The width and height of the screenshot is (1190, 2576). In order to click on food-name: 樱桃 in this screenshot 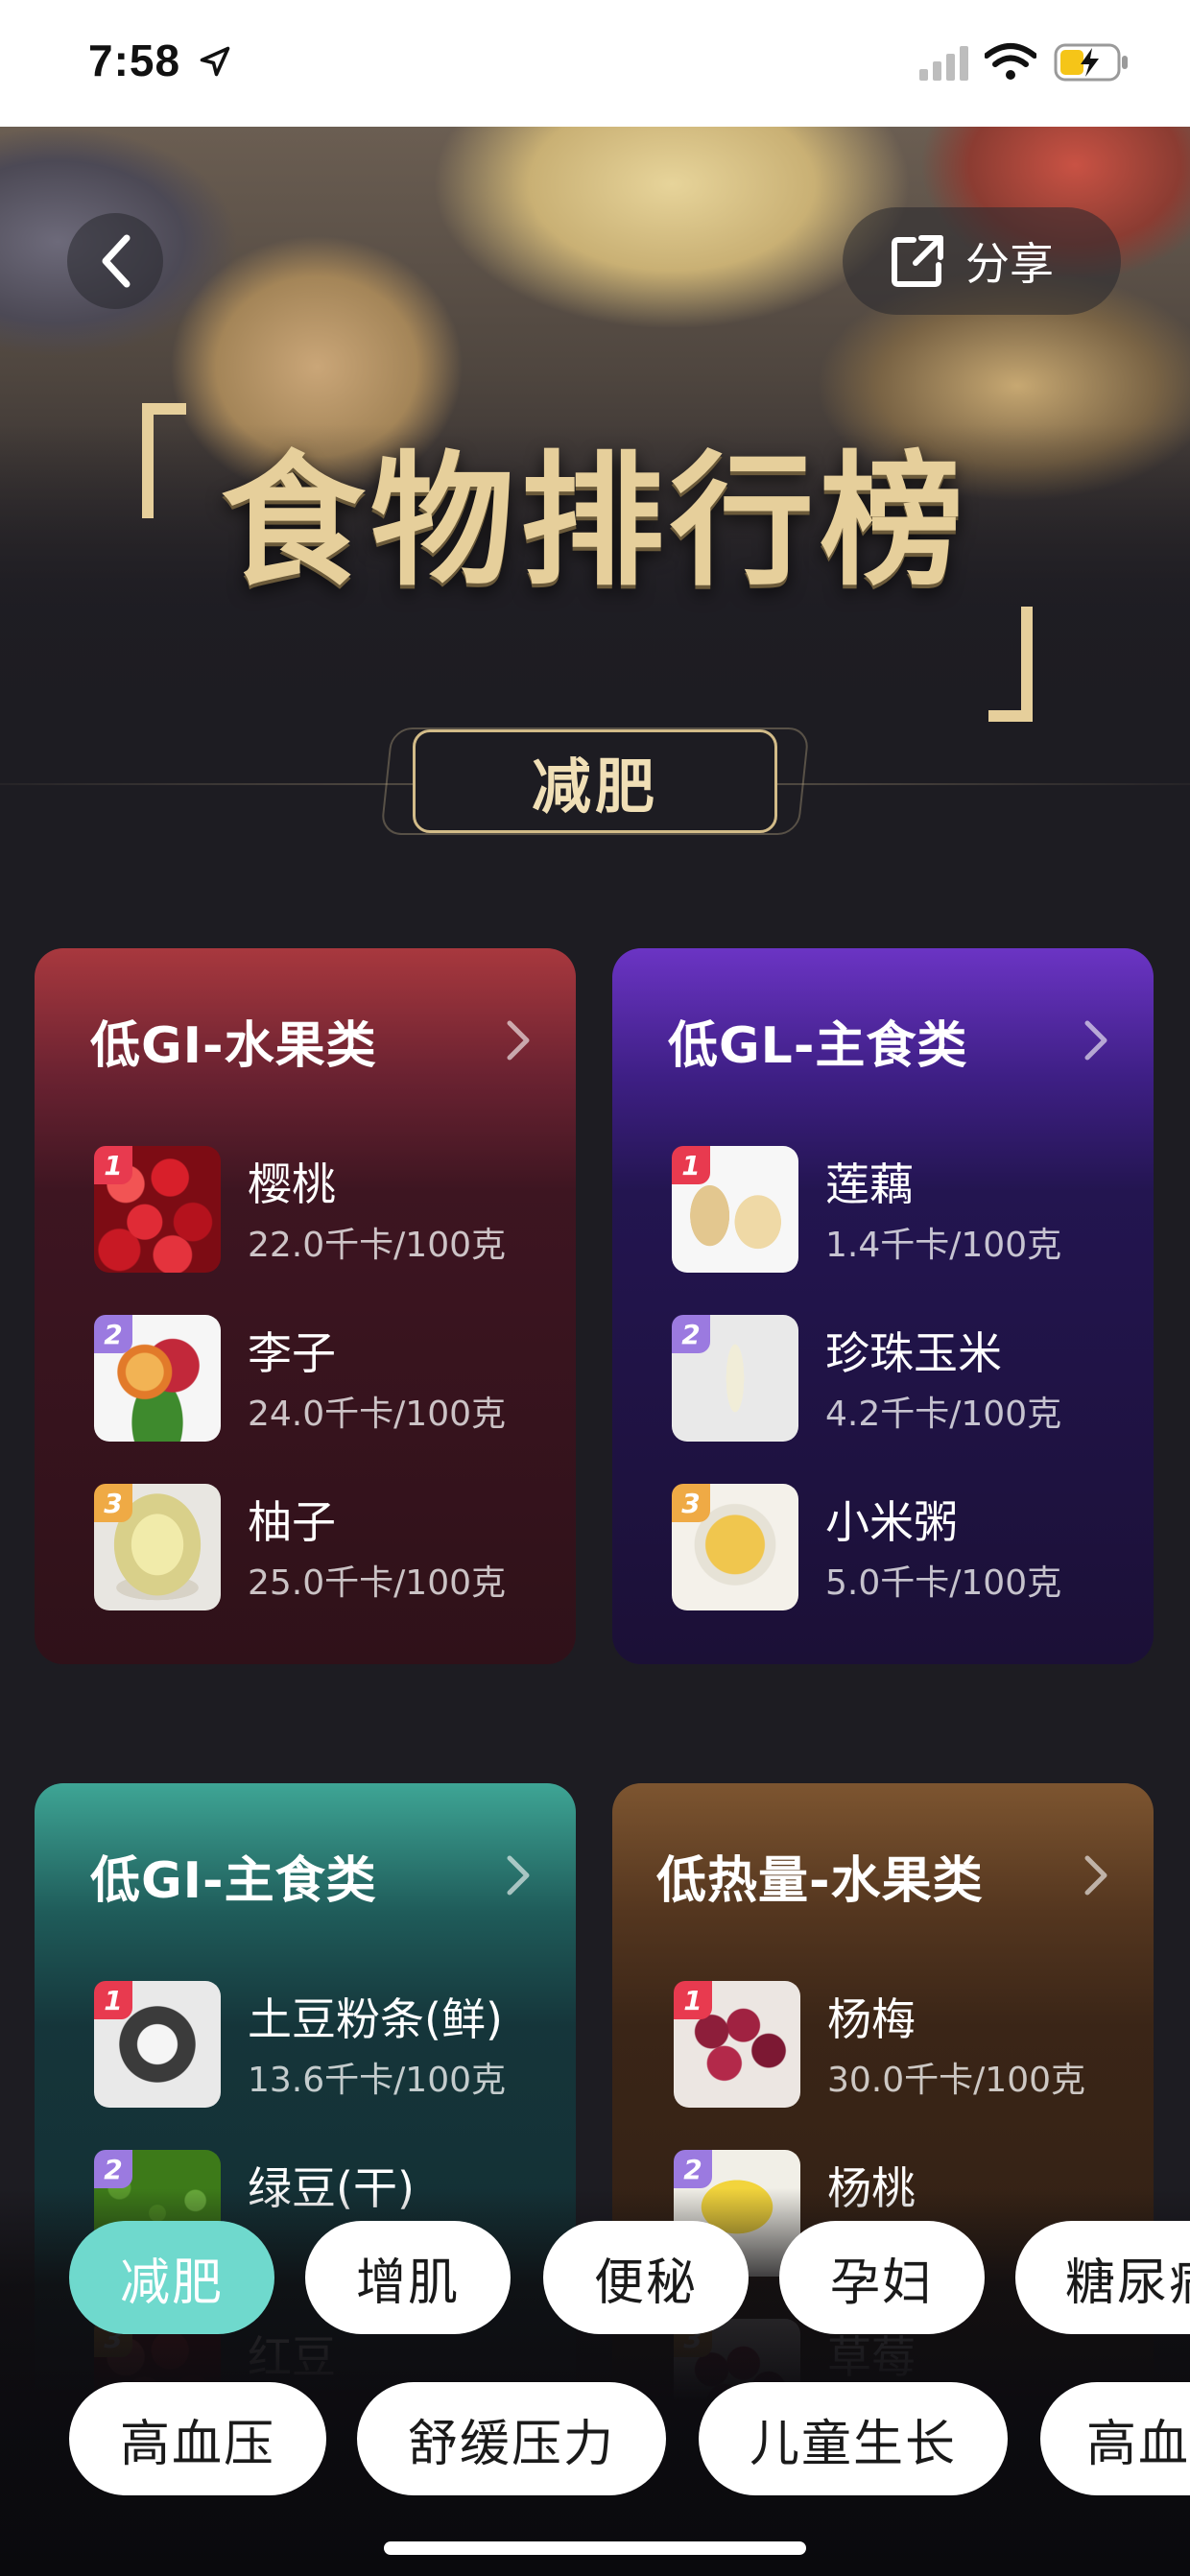, I will do `click(292, 1184)`.